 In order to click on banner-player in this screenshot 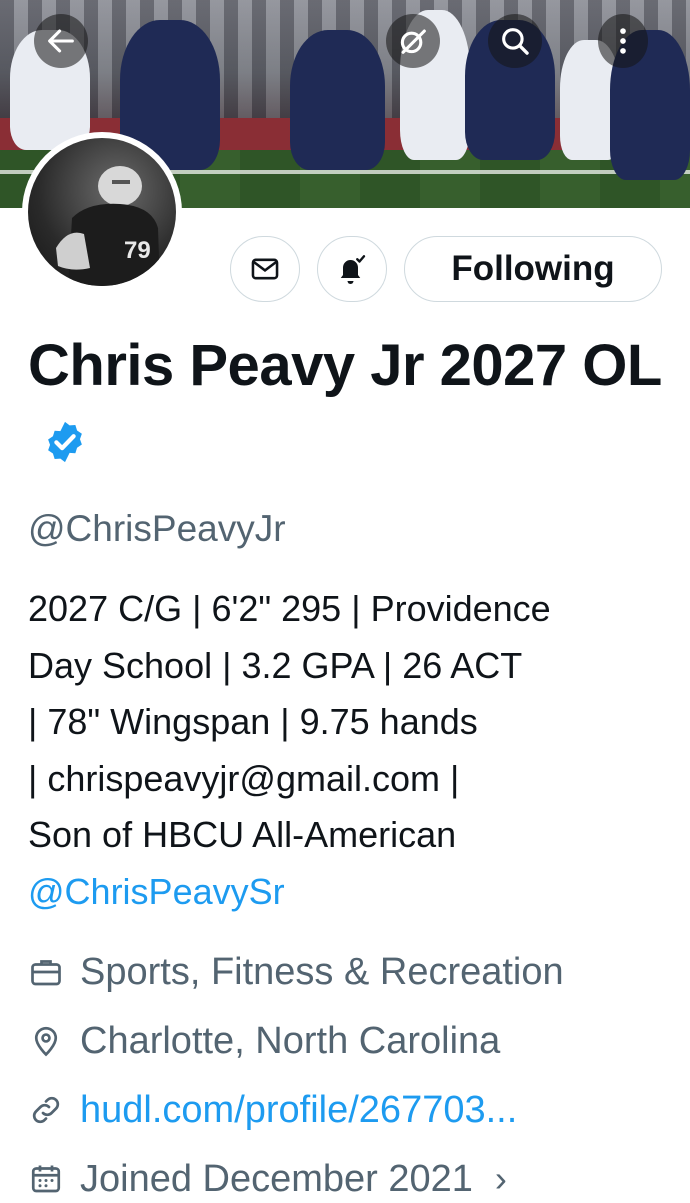, I will do `click(337, 100)`.